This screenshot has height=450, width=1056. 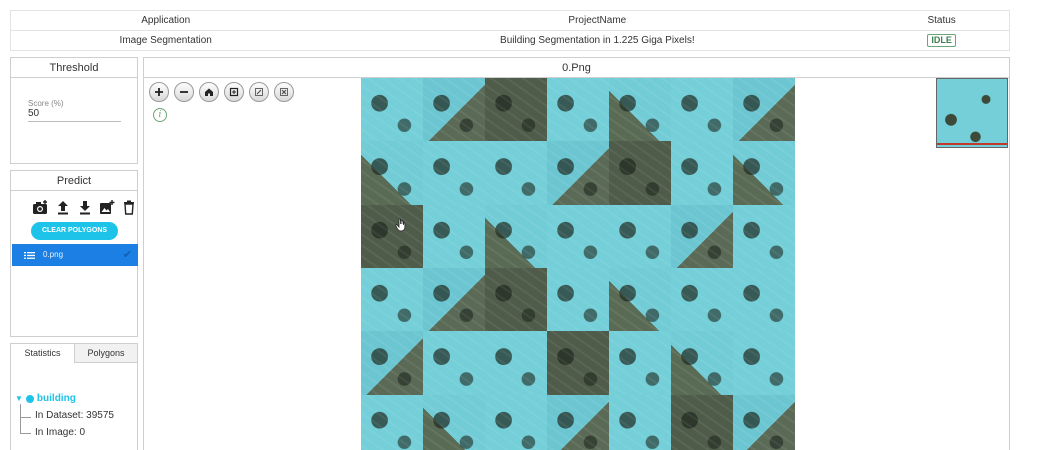 What do you see at coordinates (510, 21) in the screenshot?
I see `header-row-labels: Application ProjectName Status` at bounding box center [510, 21].